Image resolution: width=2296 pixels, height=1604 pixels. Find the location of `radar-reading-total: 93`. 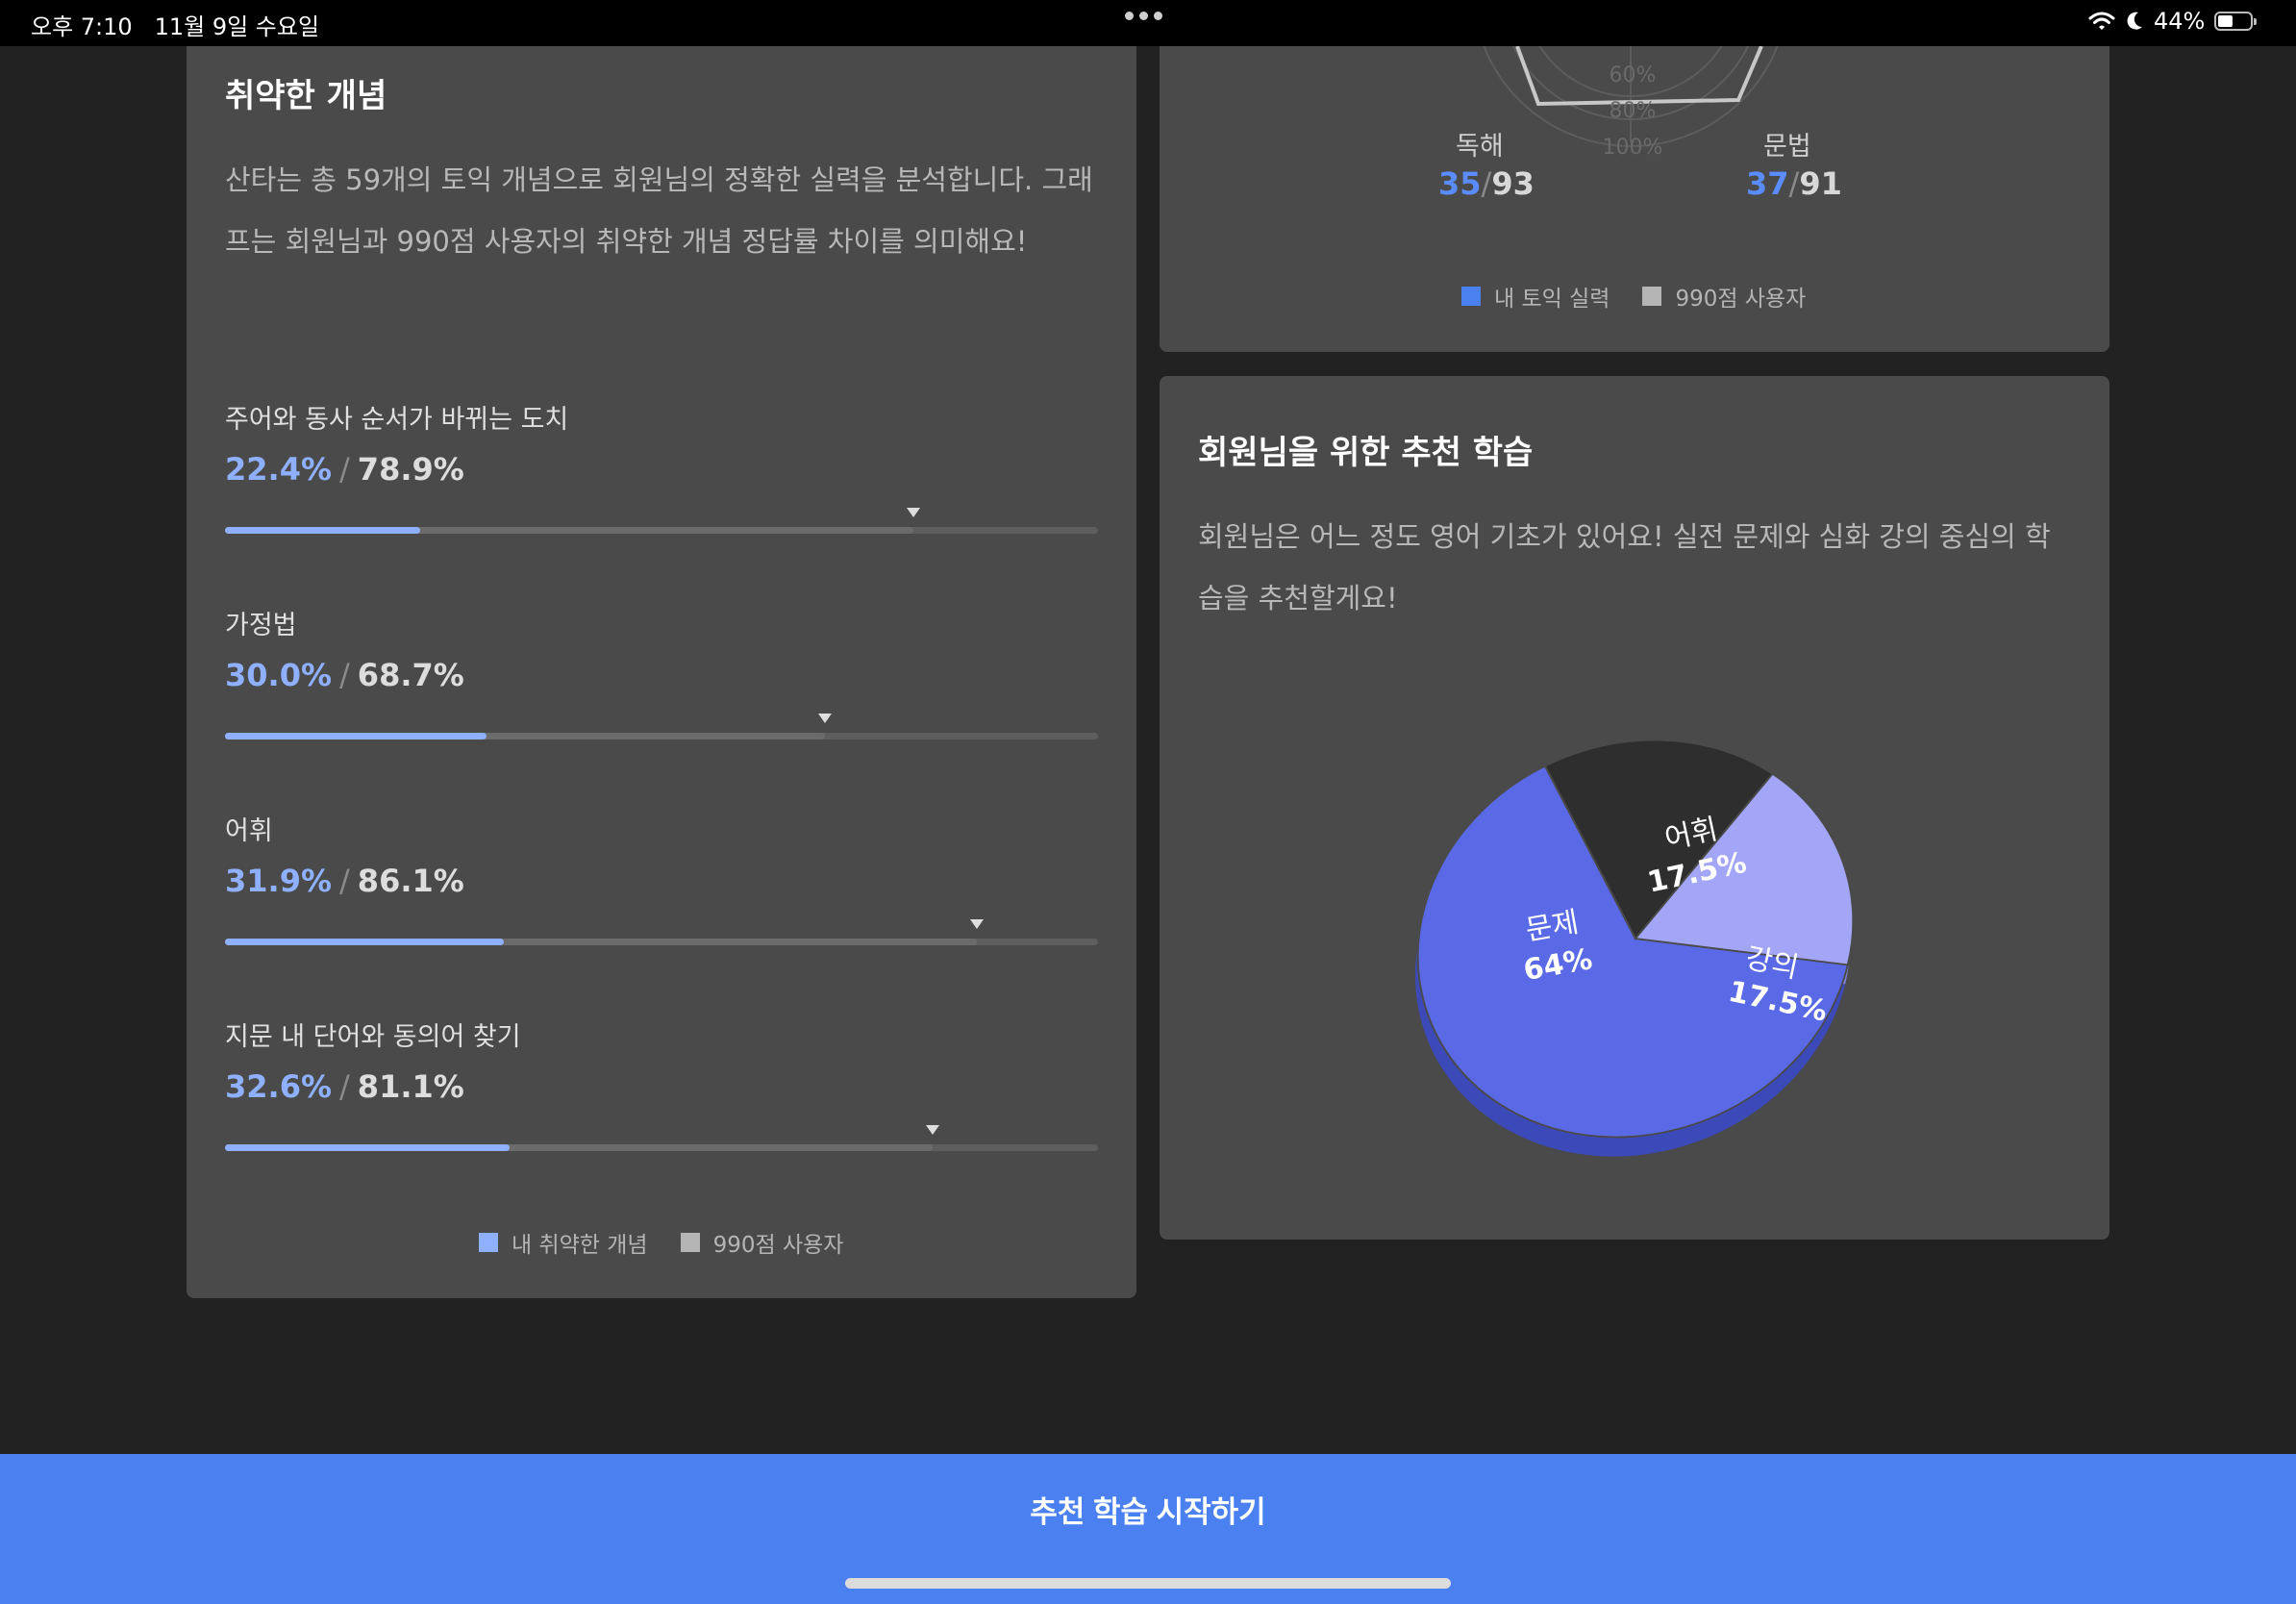

radar-reading-total: 93 is located at coordinates (1513, 183).